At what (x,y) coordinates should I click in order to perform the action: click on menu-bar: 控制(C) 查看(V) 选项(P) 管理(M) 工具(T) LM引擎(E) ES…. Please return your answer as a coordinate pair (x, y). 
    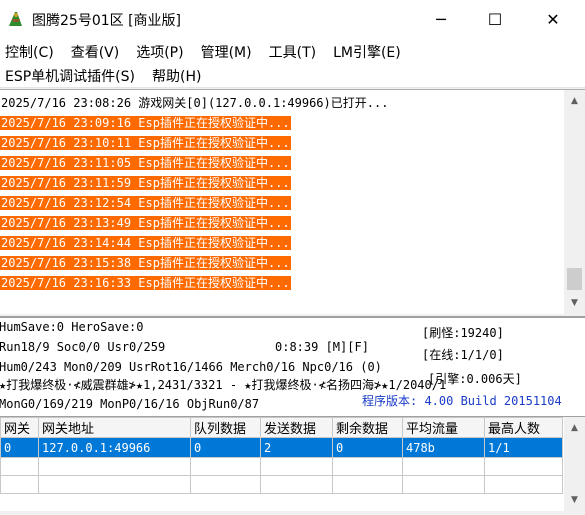
    Looking at the image, I should click on (292, 63).